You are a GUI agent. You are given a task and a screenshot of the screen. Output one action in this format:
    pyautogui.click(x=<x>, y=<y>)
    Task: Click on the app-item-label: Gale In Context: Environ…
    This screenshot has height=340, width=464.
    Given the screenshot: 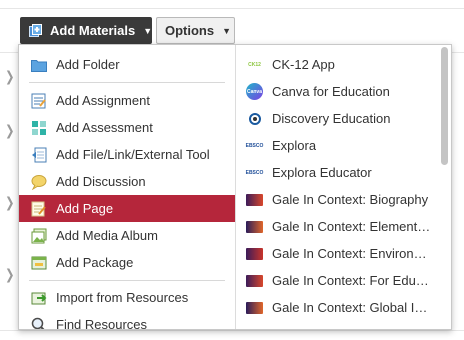 What is the action you would take?
    pyautogui.click(x=349, y=253)
    